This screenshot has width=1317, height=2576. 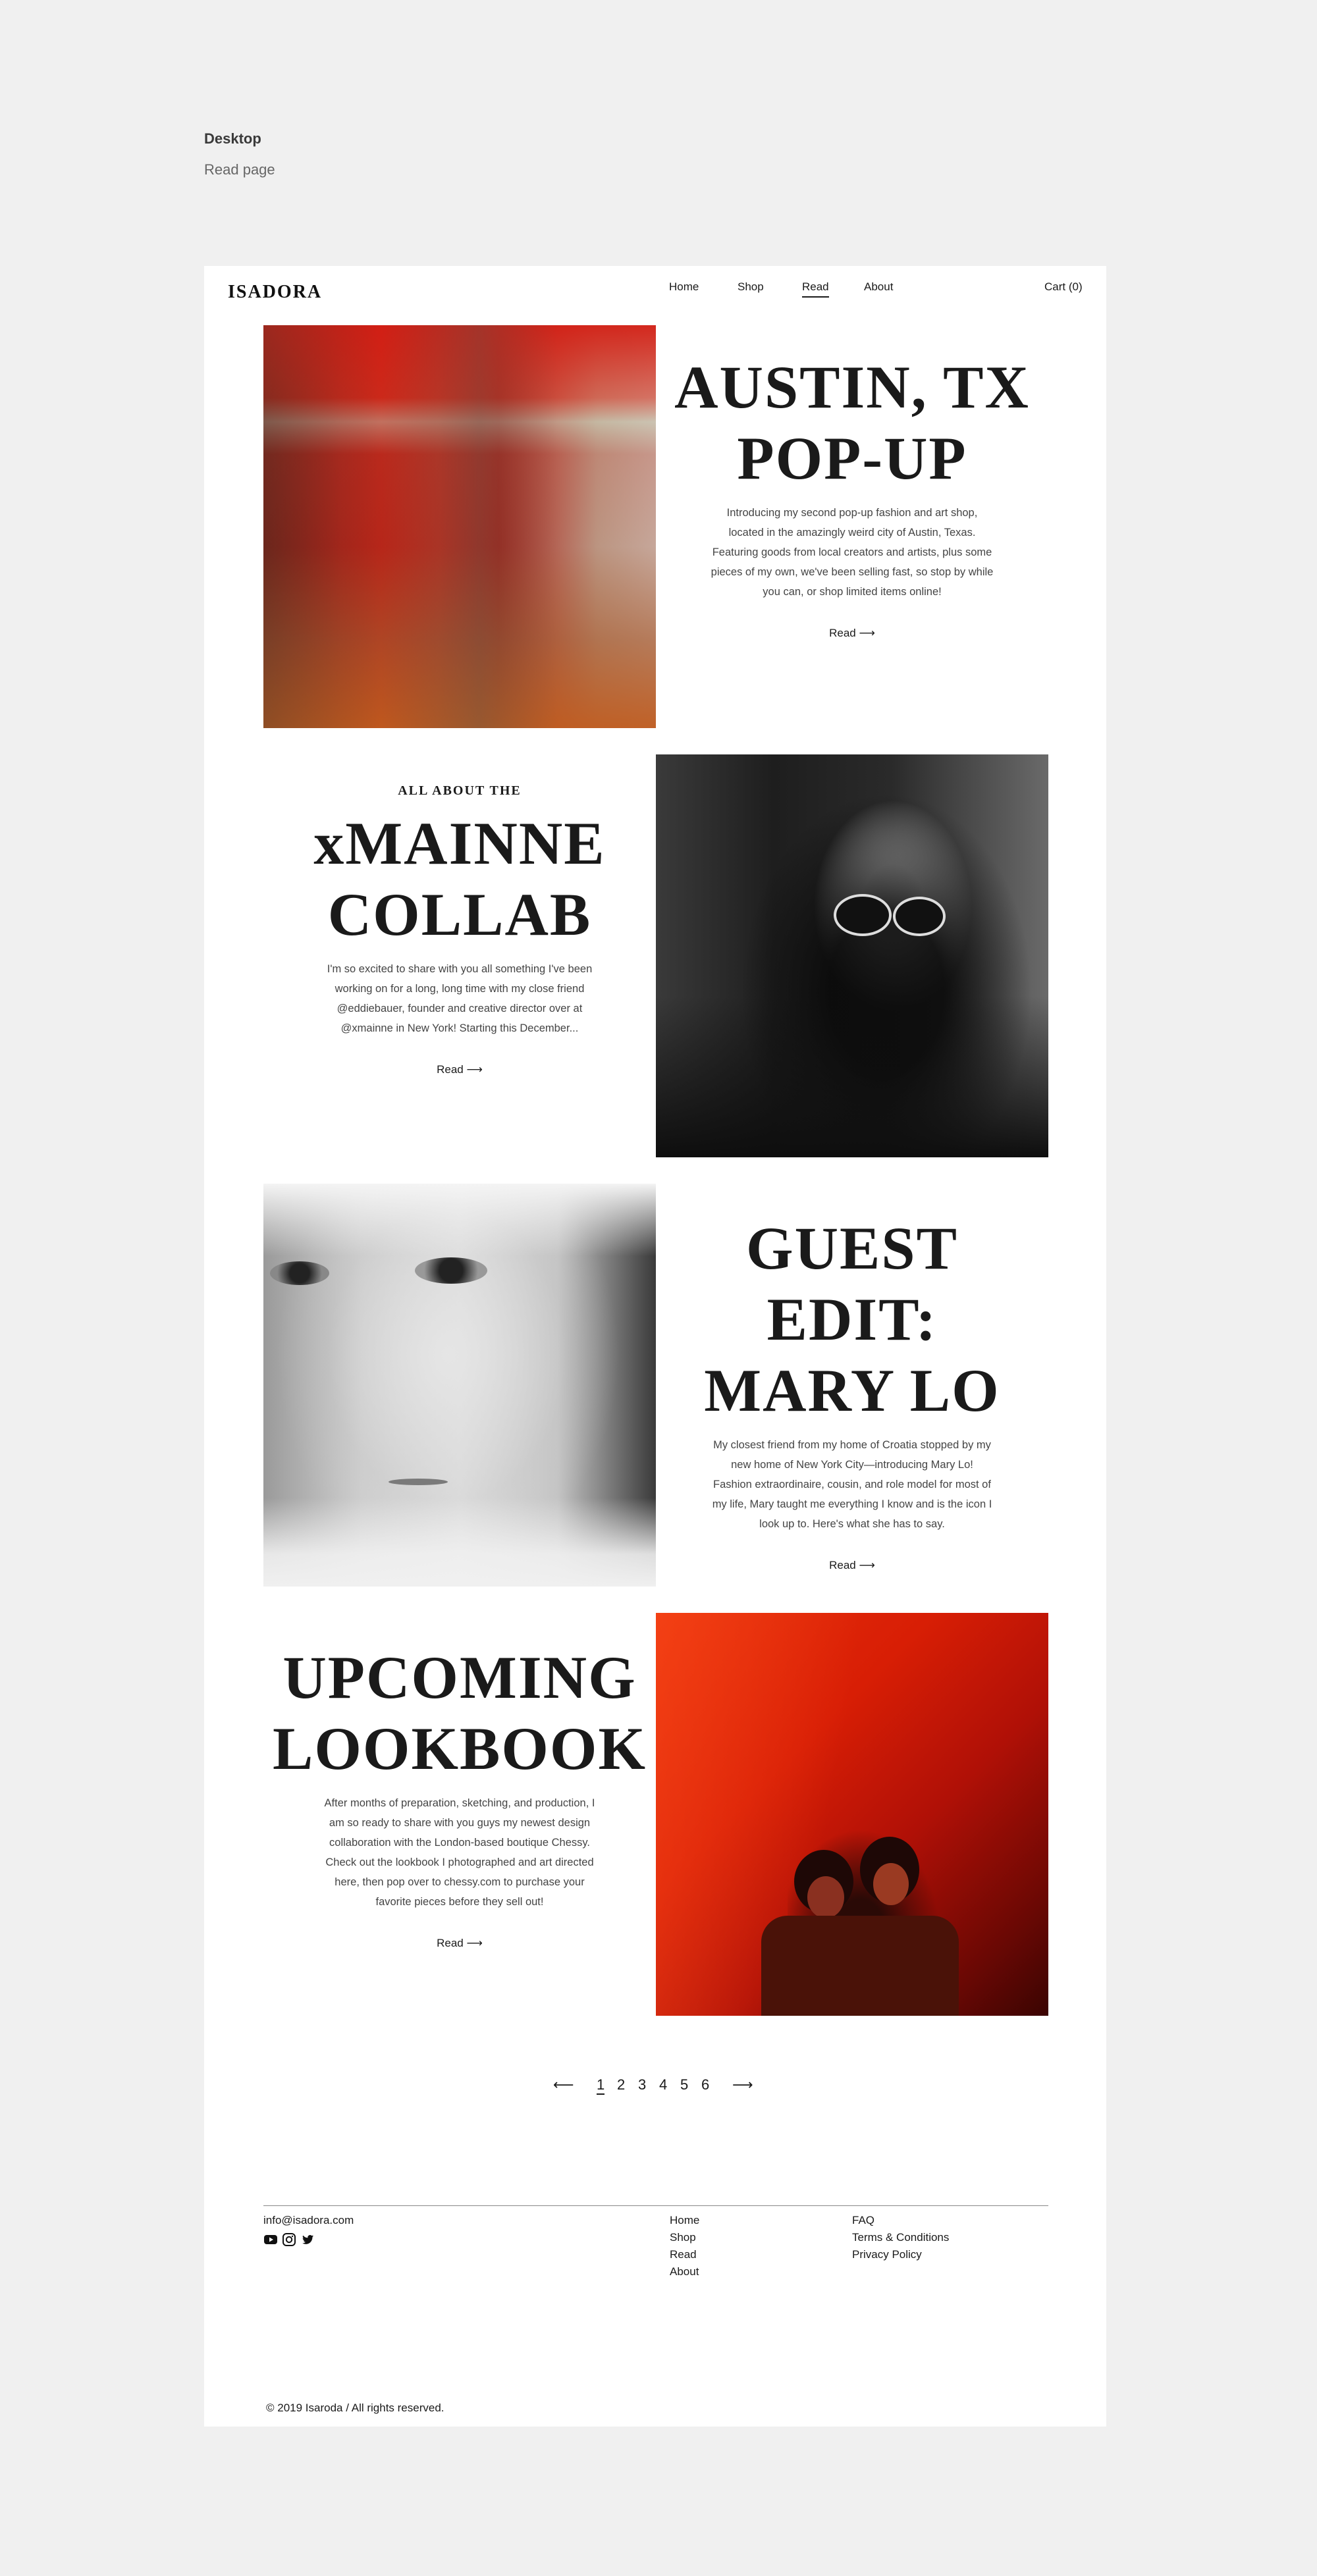 What do you see at coordinates (852, 1814) in the screenshot?
I see `article-image-lookbook` at bounding box center [852, 1814].